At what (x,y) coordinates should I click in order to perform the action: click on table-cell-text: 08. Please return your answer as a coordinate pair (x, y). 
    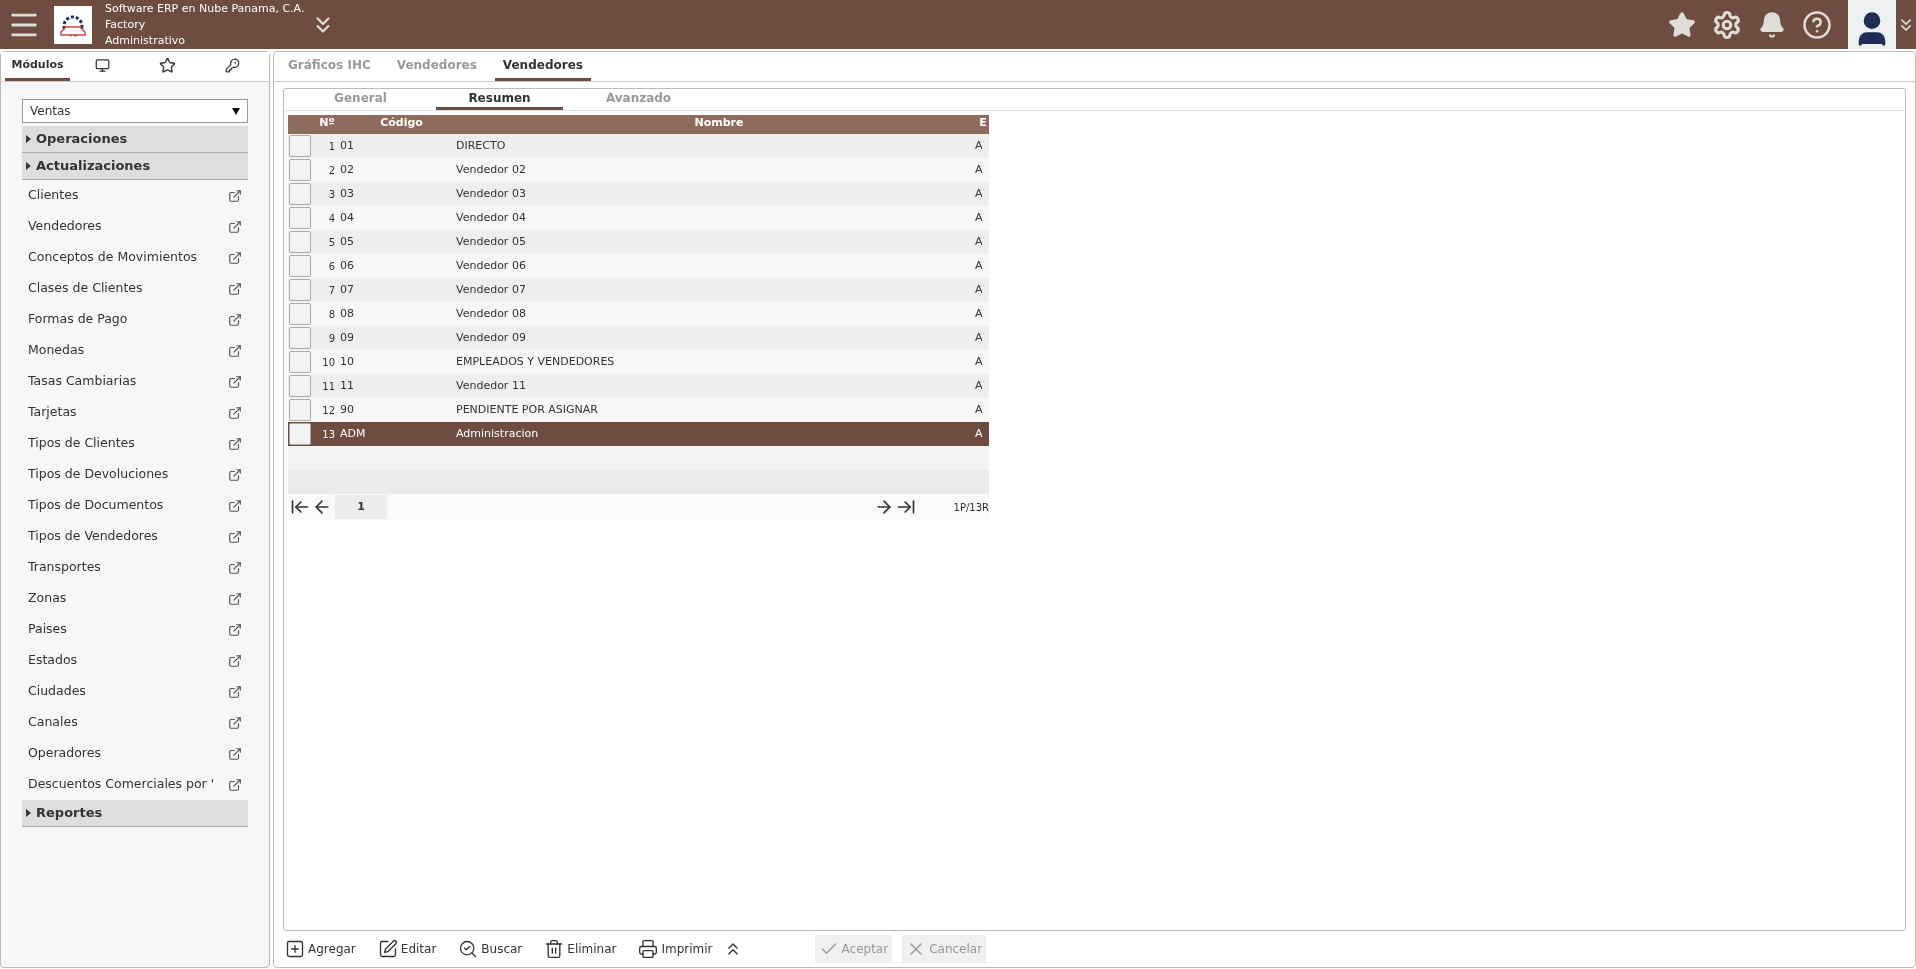
    Looking at the image, I should click on (347, 313).